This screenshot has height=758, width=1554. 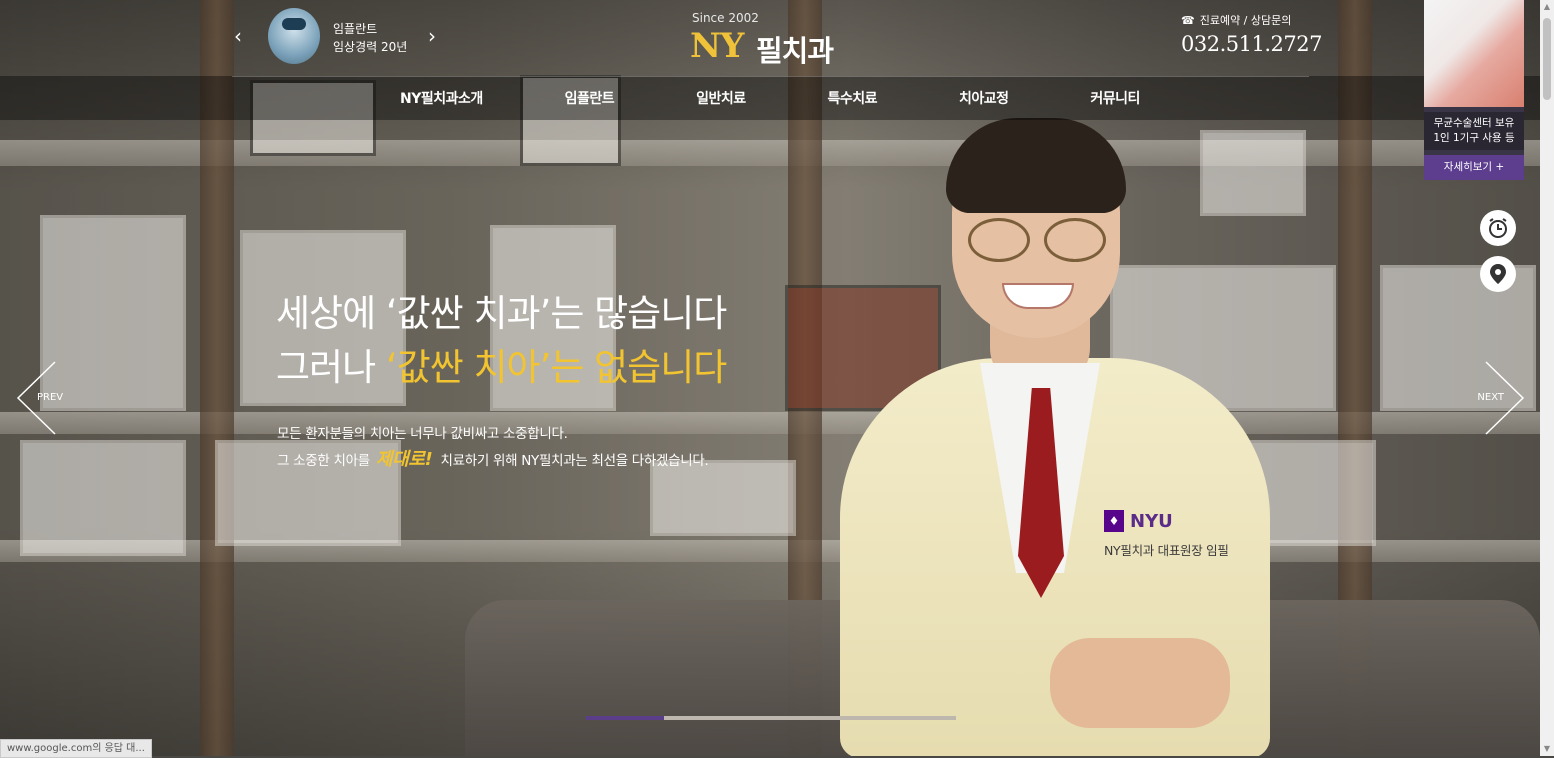 I want to click on clock-icon, so click(x=1498, y=228).